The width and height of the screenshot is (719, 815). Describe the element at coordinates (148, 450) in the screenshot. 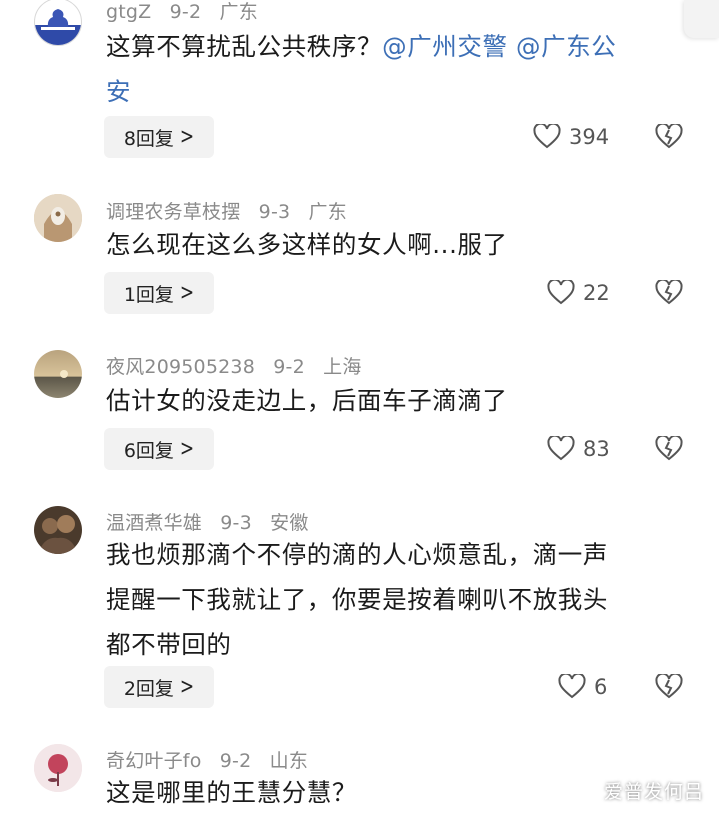

I see `reply-count: 6回复` at that location.